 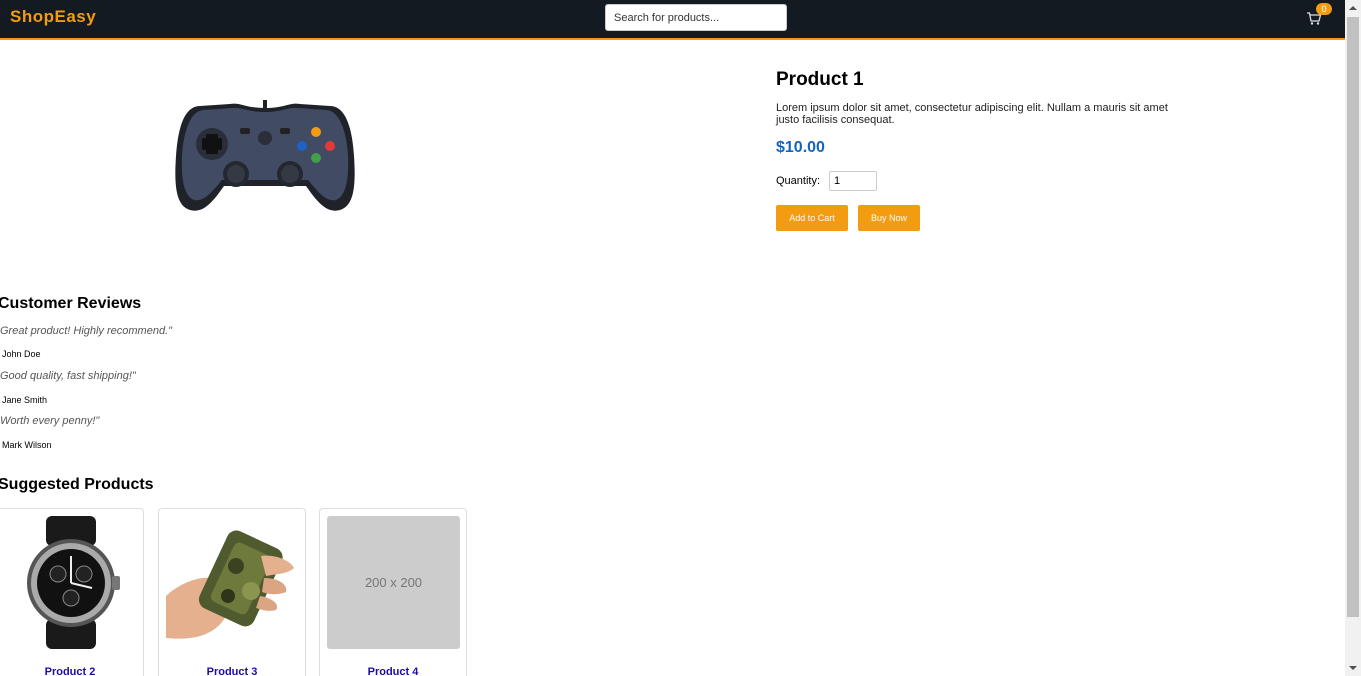 What do you see at coordinates (1353, 668) in the screenshot?
I see `scroll-down-arrow-icon` at bounding box center [1353, 668].